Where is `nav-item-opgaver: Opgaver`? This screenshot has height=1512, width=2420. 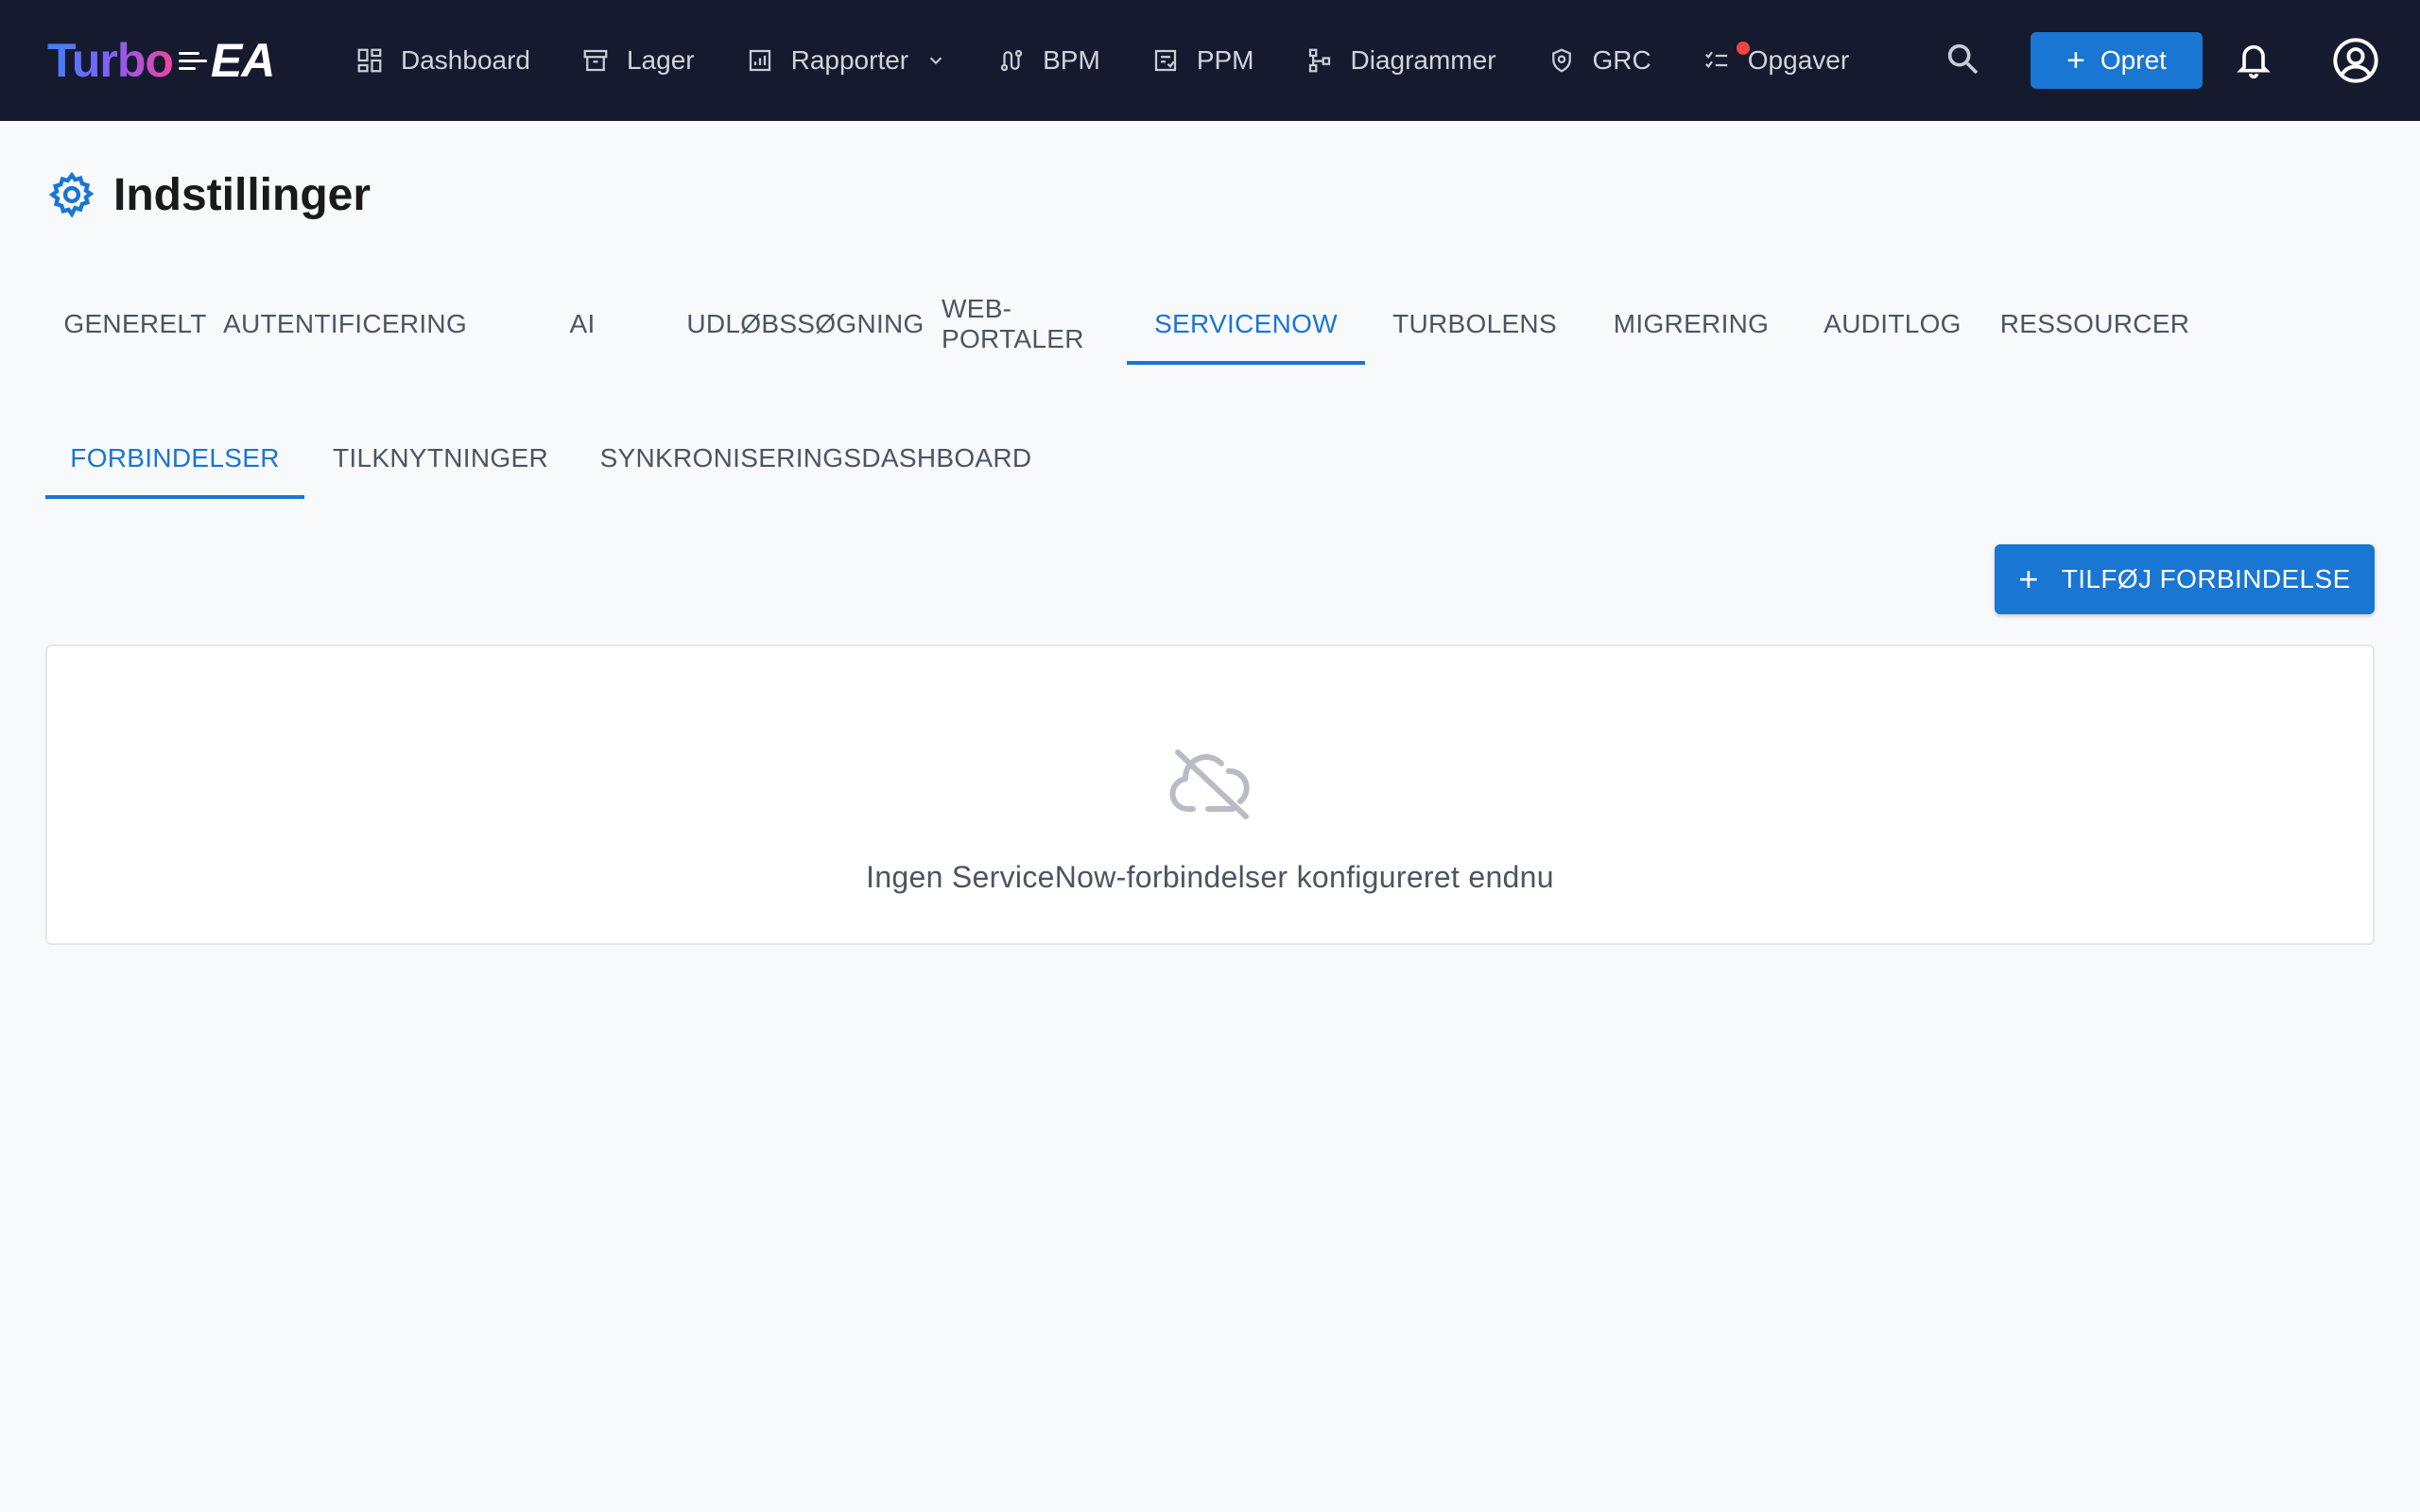 nav-item-opgaver: Opgaver is located at coordinates (1776, 60).